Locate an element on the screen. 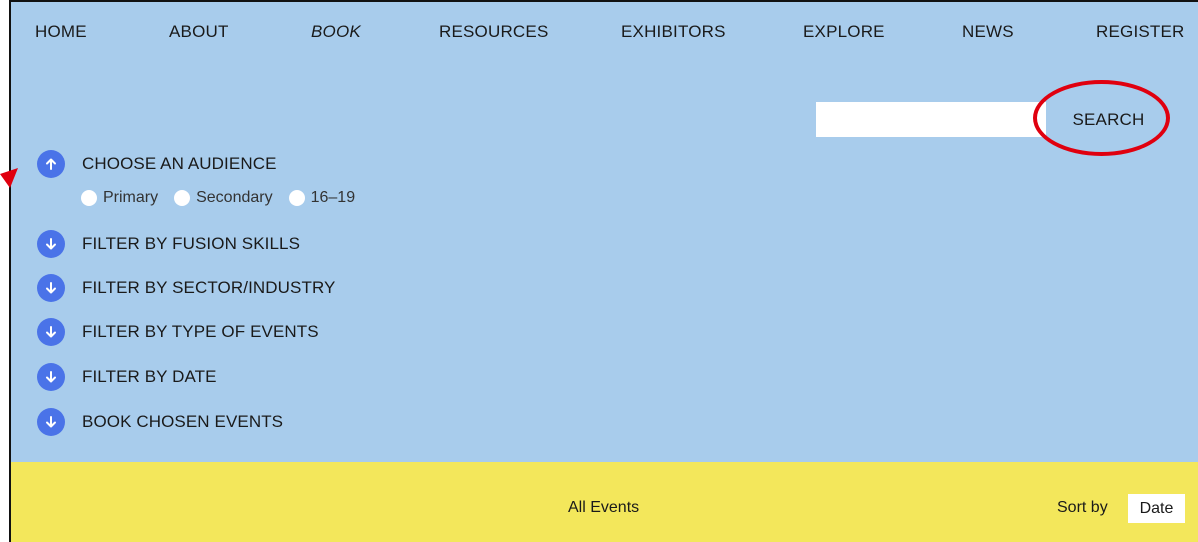 The image size is (1198, 542). filter-fusion-skills: FILTER BY FUSION SKILLS is located at coordinates (168, 244).